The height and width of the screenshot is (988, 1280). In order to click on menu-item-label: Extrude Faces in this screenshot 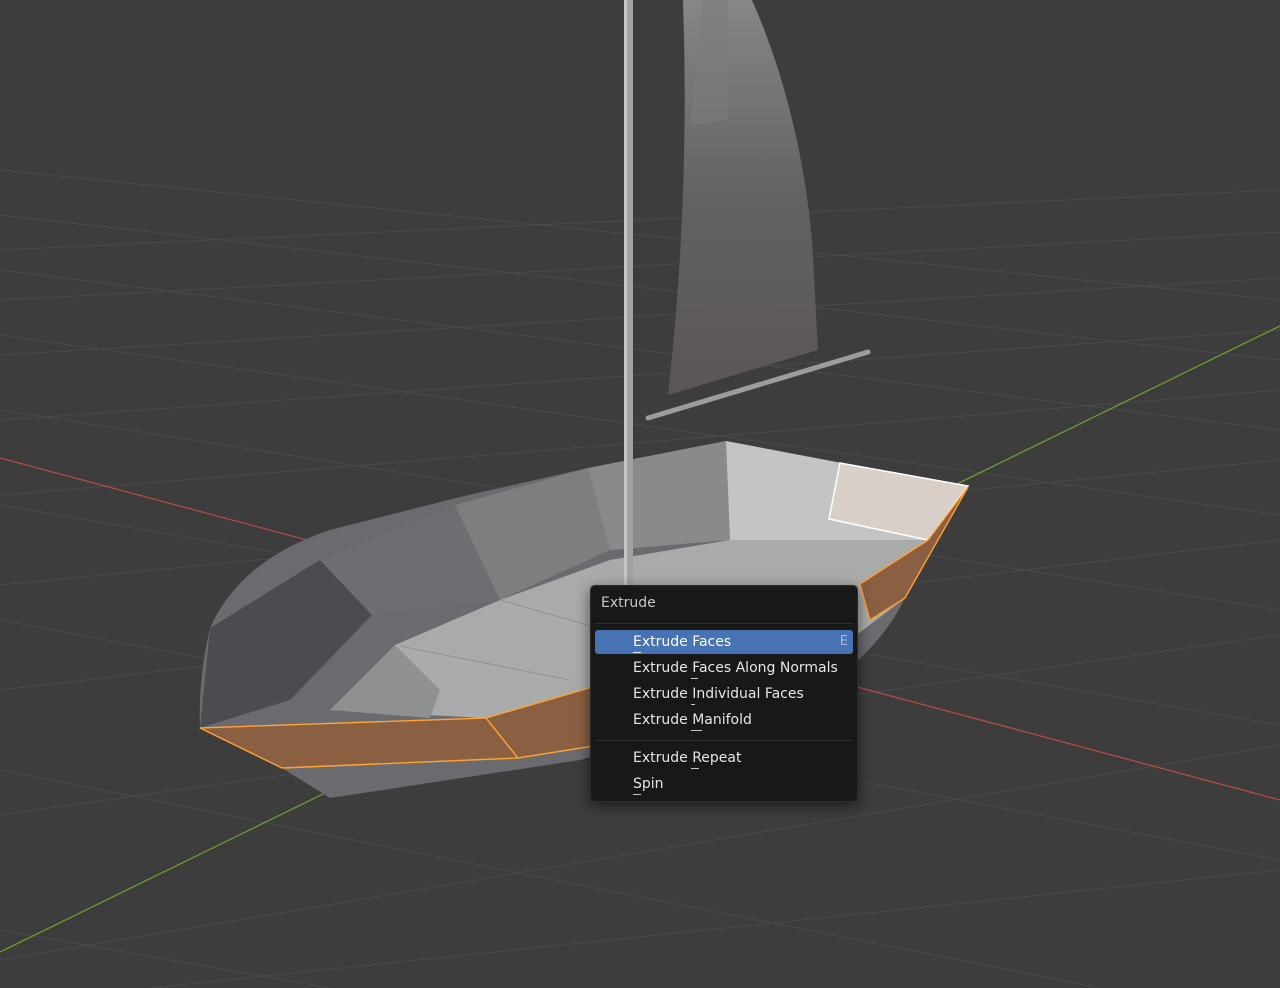, I will do `click(682, 642)`.